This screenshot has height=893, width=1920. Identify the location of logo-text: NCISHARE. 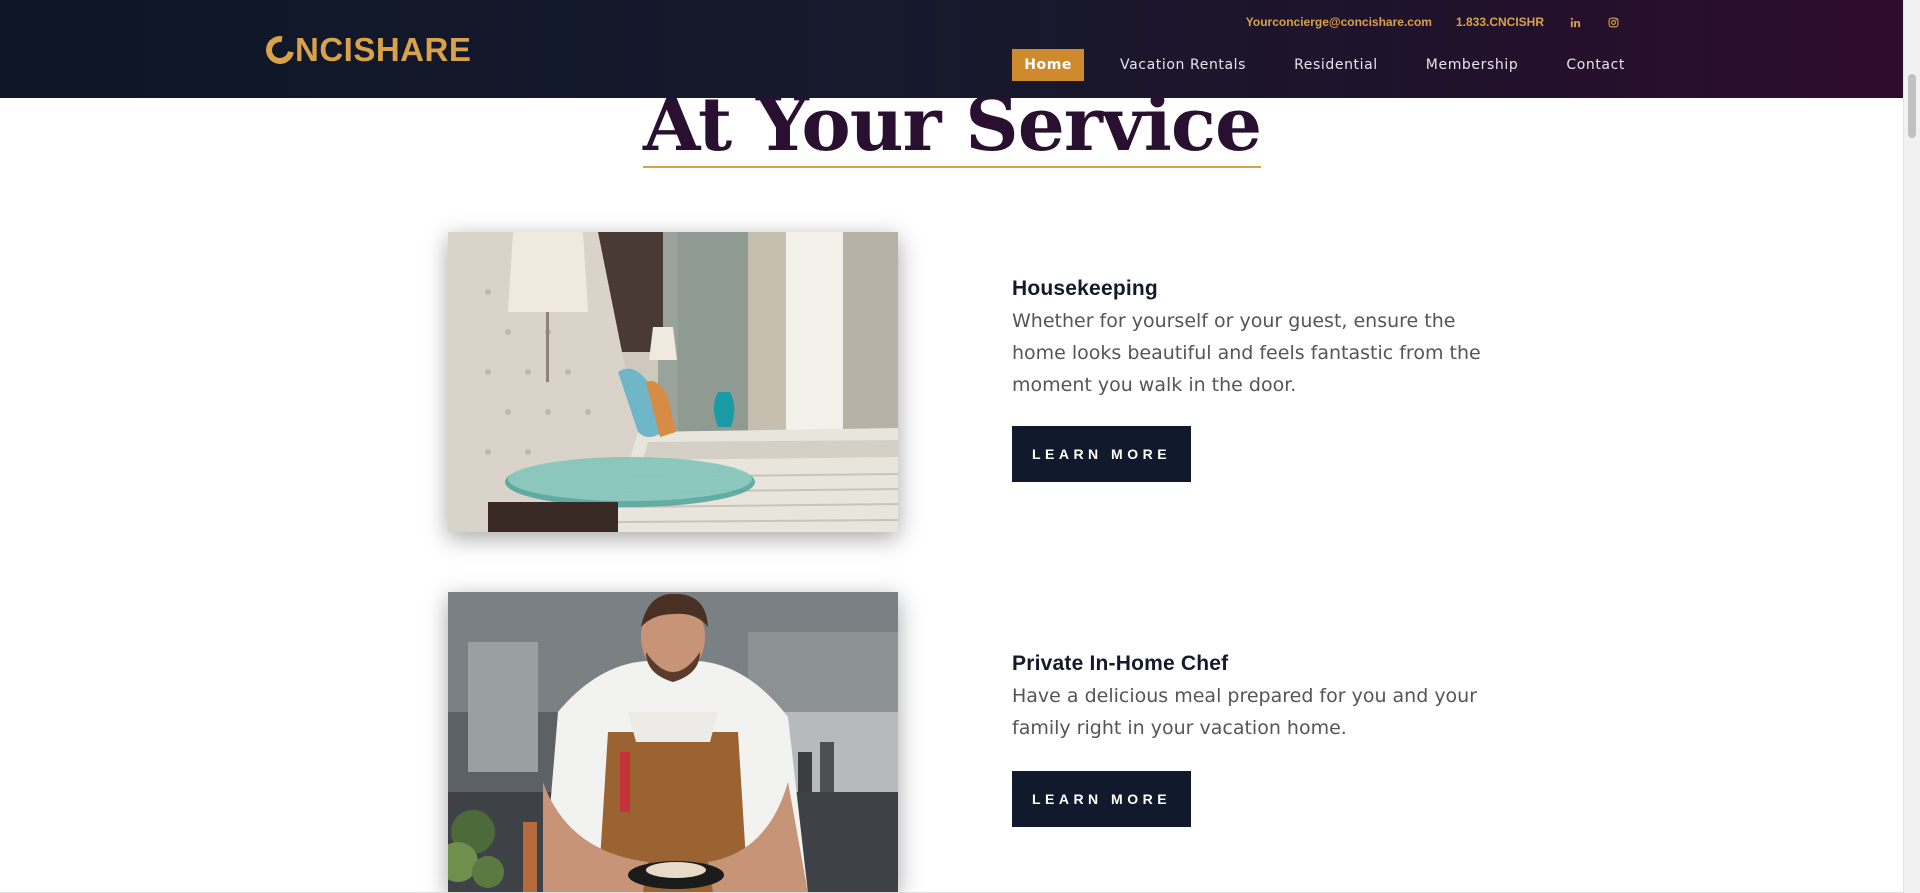
(383, 49).